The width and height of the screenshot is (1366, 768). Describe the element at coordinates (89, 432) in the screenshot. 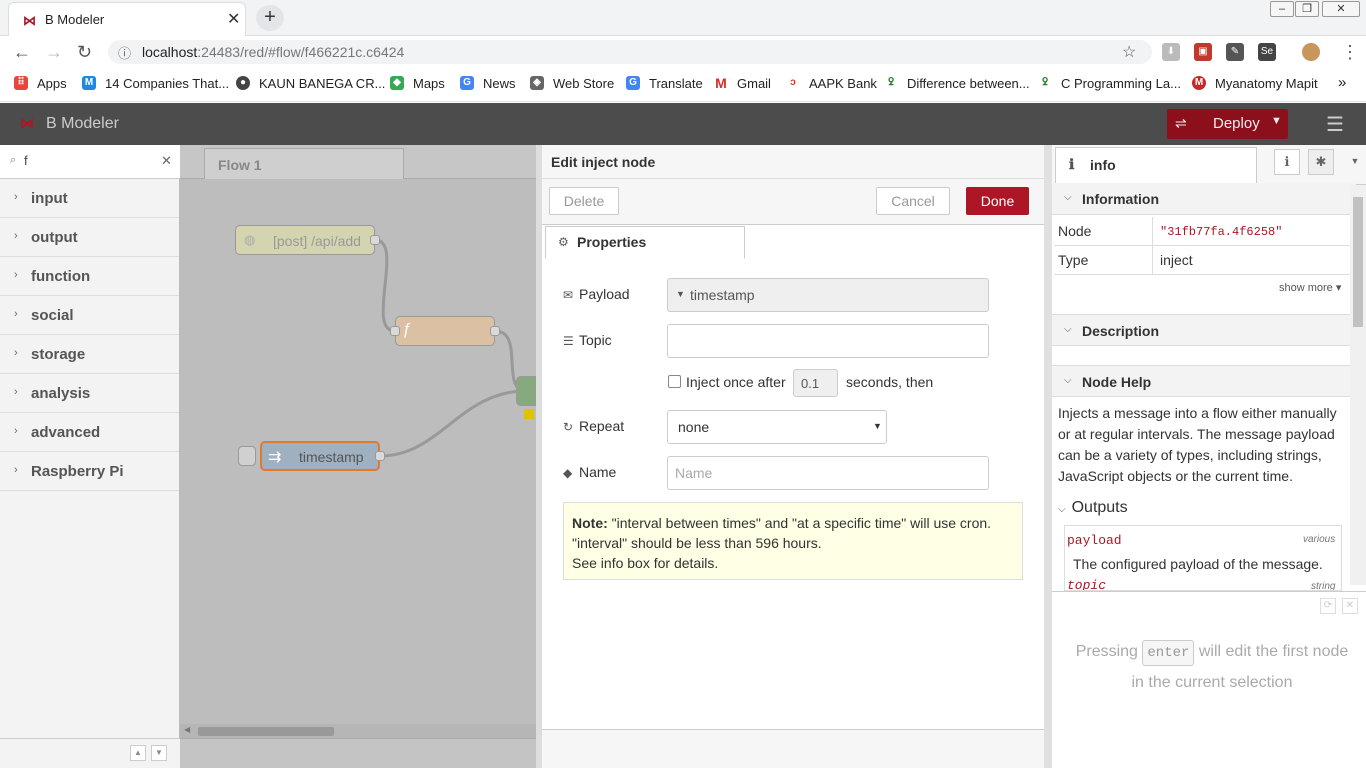

I see `palette-category-advanced: › advanced` at that location.